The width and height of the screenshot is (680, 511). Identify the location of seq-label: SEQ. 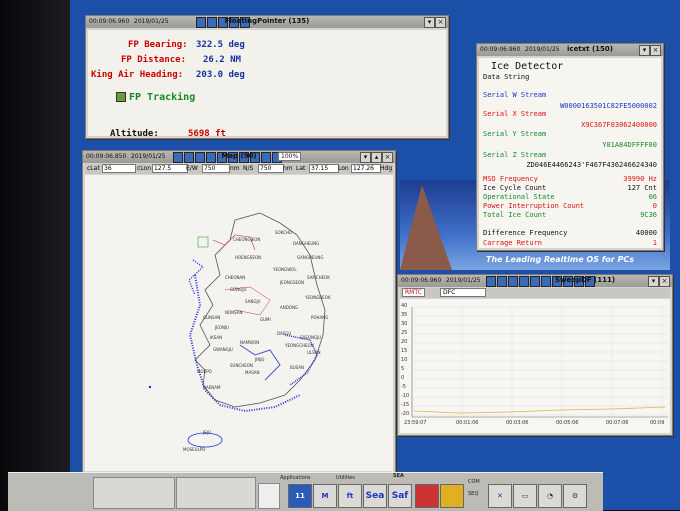
(473, 494).